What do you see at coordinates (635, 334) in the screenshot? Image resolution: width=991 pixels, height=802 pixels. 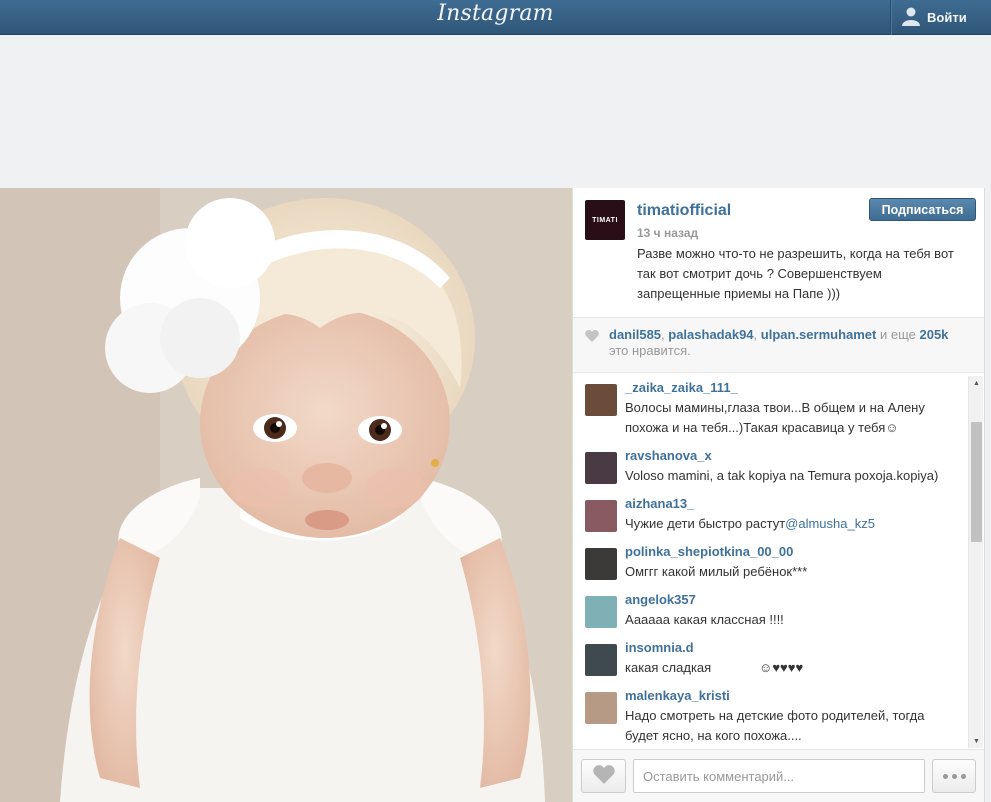 I see `liker-link: danil585` at bounding box center [635, 334].